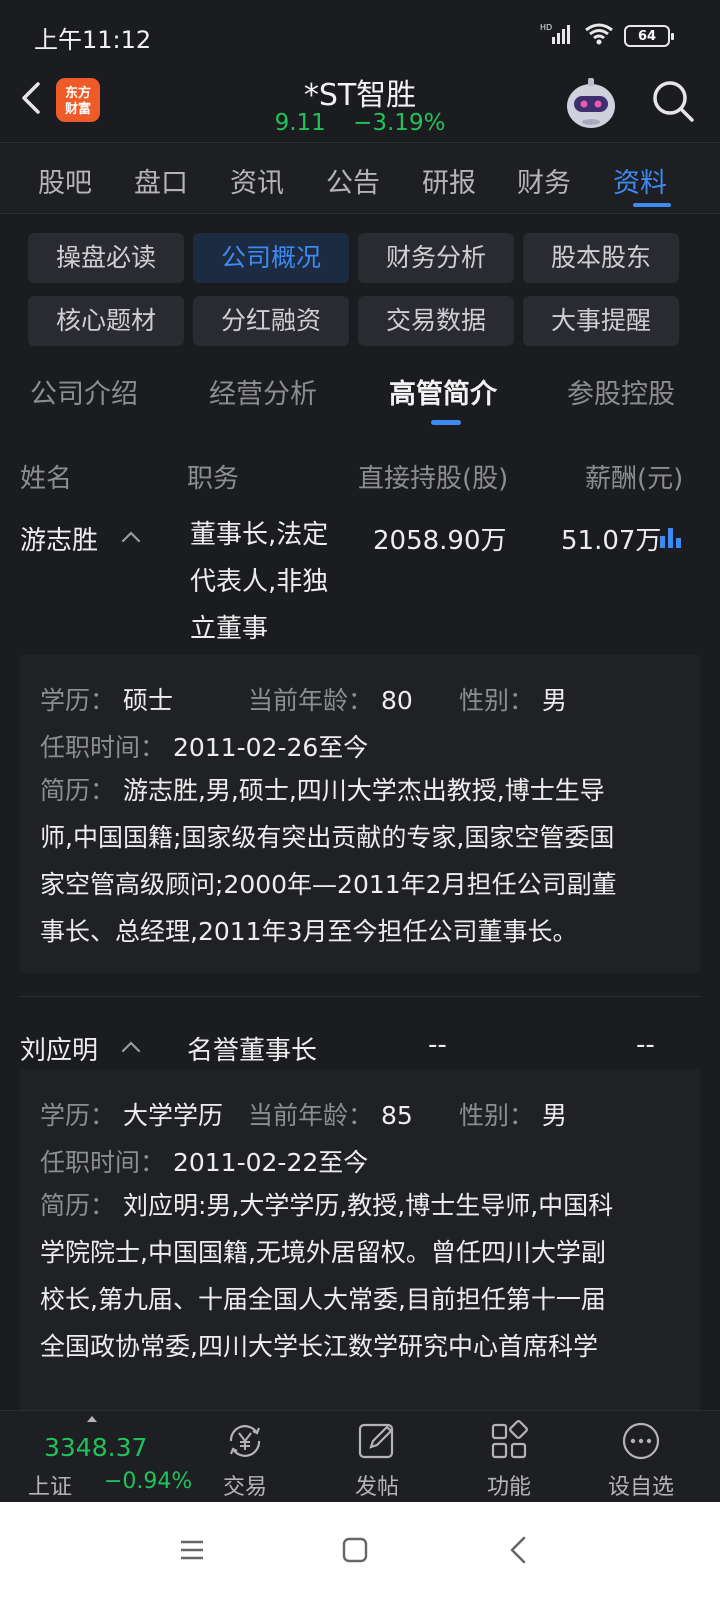 The height and width of the screenshot is (1600, 720). I want to click on bottom-toolbar: 3348.37 上证 −0.94% 交易 发帖 功能 设自选, so click(360, 1456).